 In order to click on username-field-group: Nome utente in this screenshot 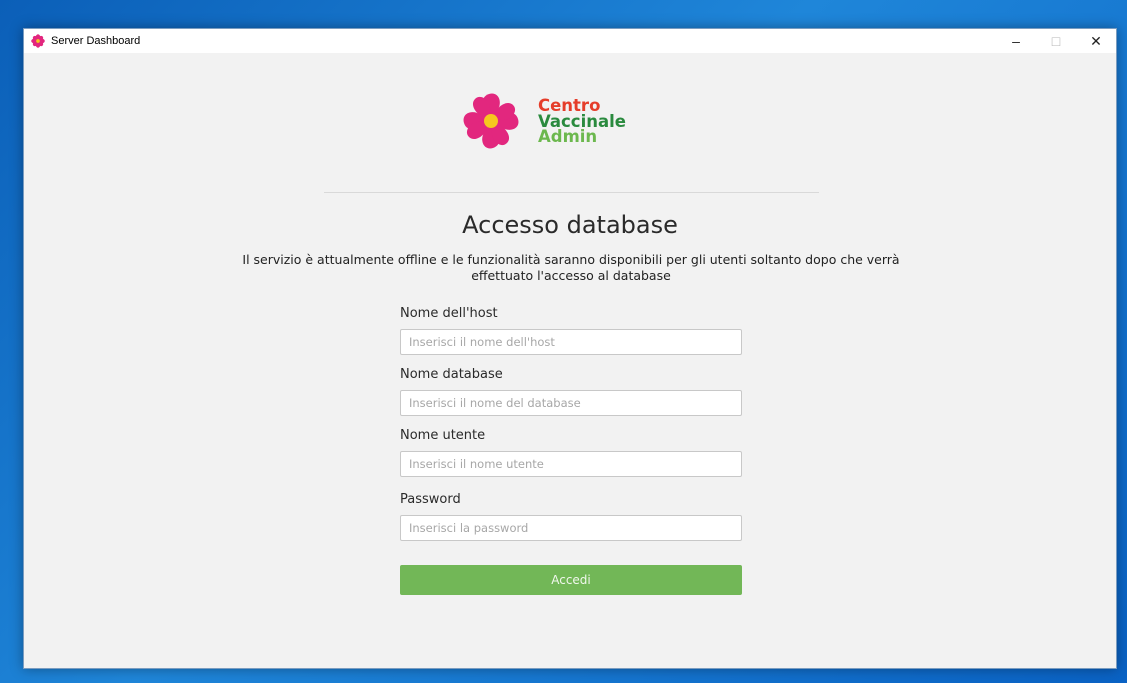, I will do `click(571, 460)`.